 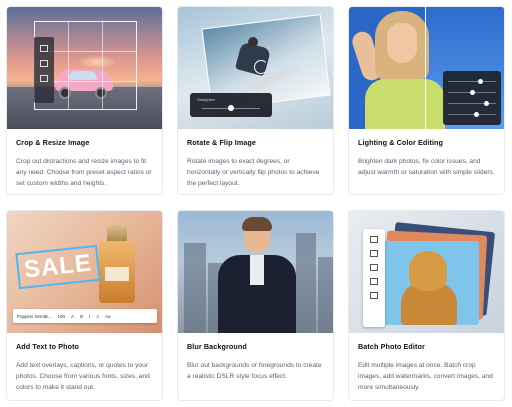 What do you see at coordinates (73, 316) in the screenshot?
I see `font-color-glyph: A` at bounding box center [73, 316].